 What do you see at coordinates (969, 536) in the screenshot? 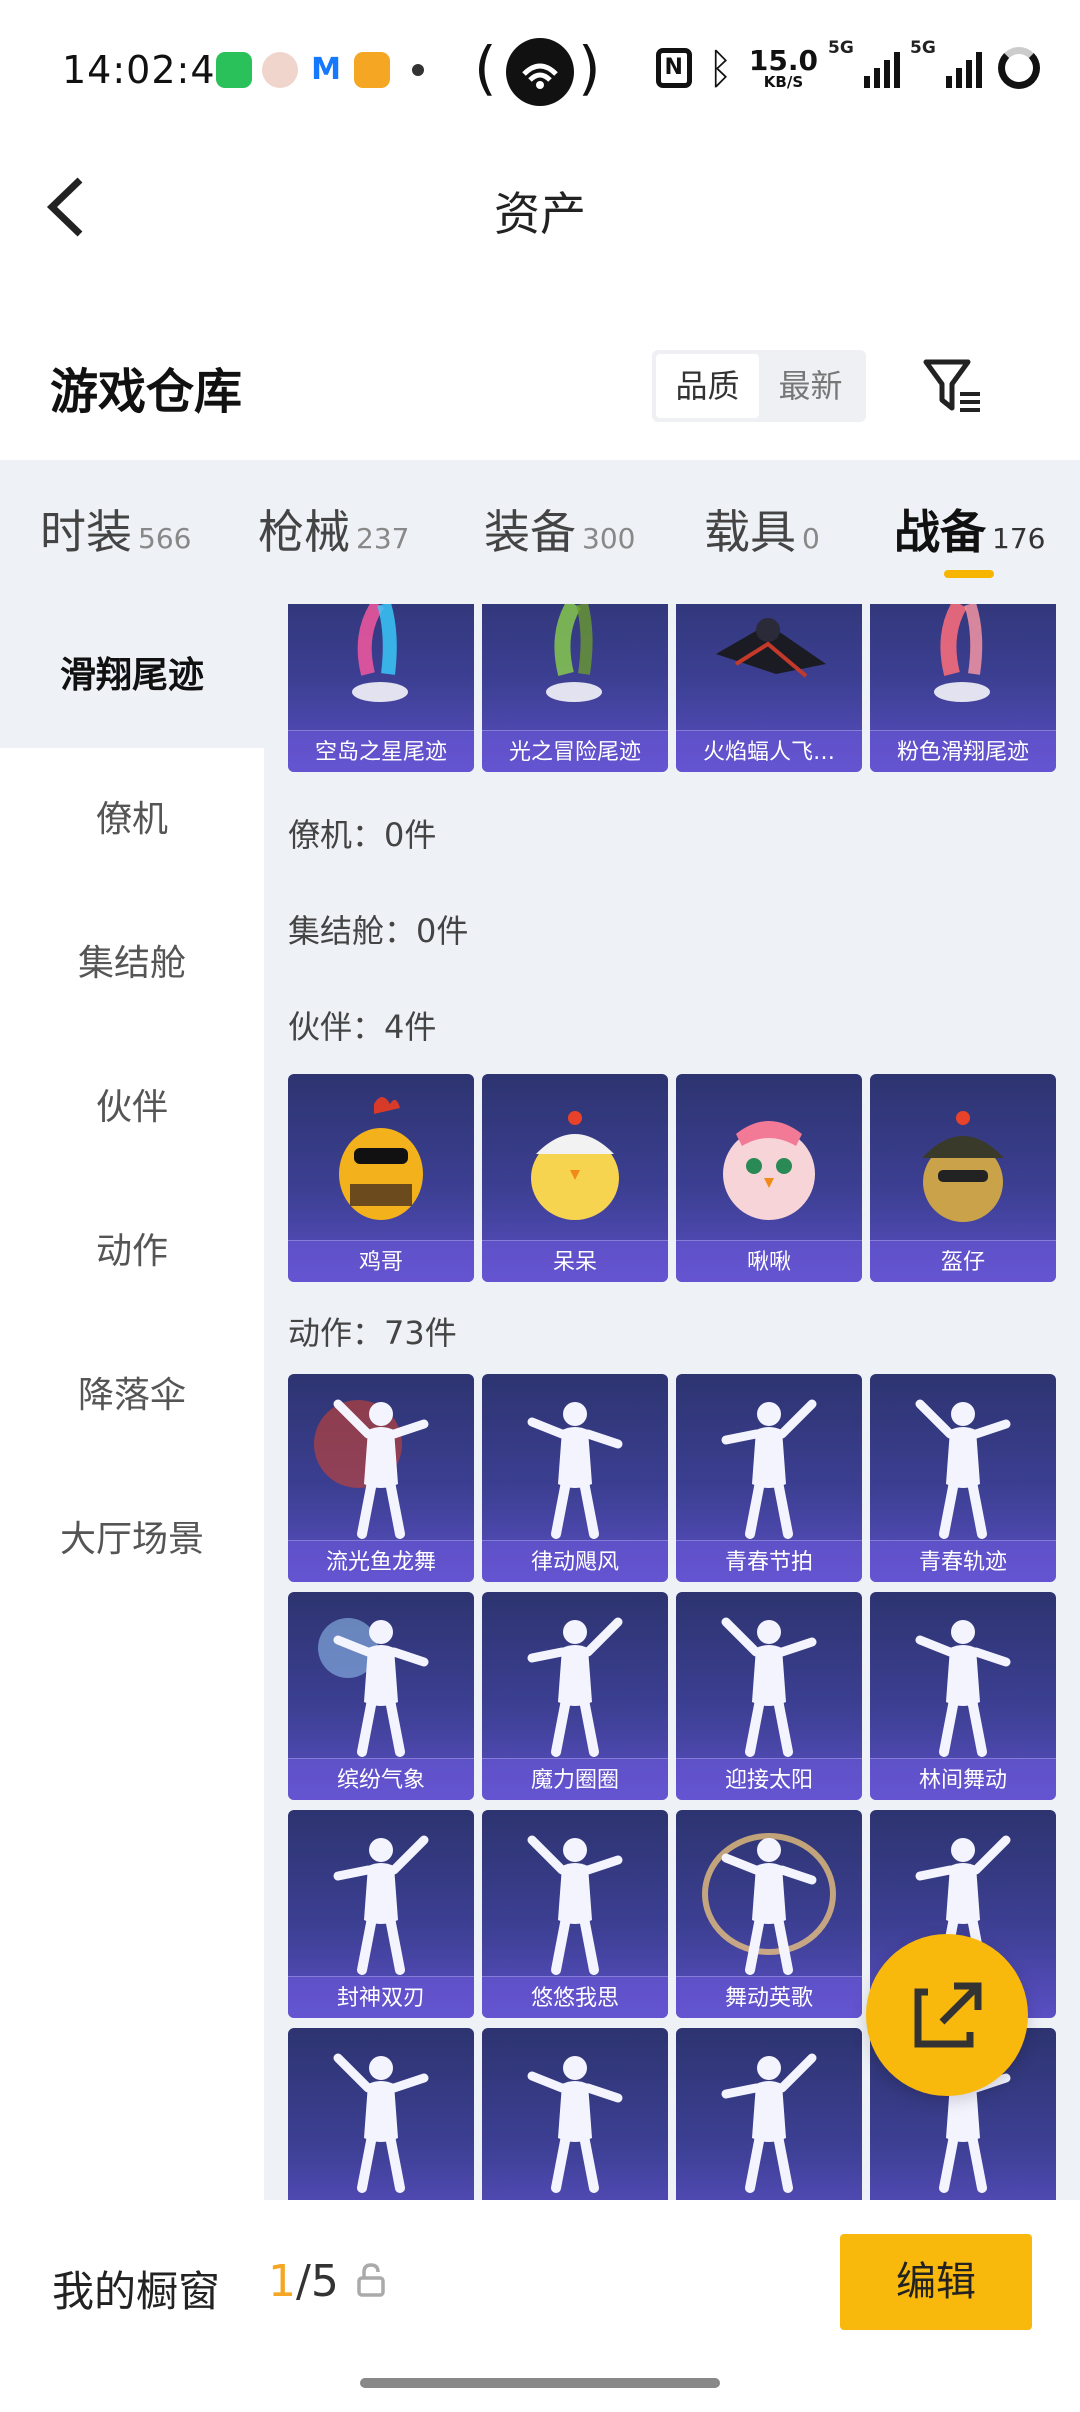
I see `tab-war-prep: 战备 176` at bounding box center [969, 536].